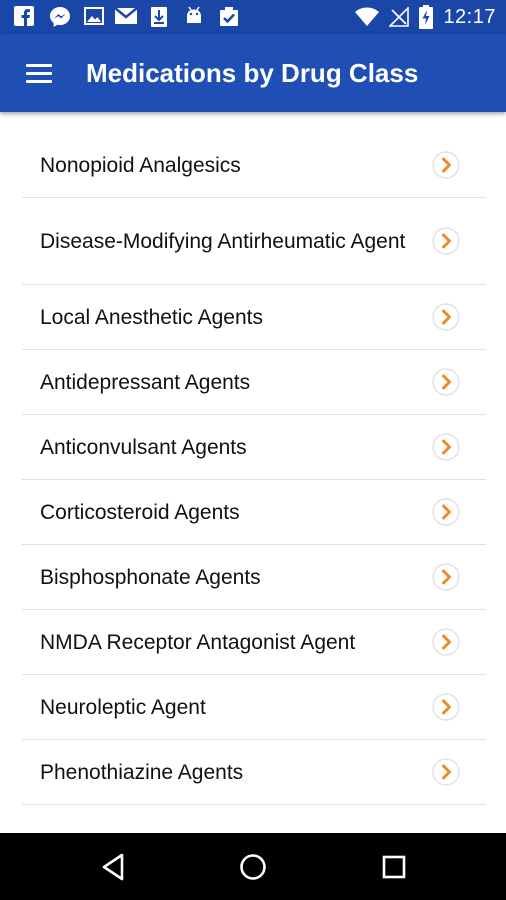  What do you see at coordinates (194, 14) in the screenshot?
I see `android-icon` at bounding box center [194, 14].